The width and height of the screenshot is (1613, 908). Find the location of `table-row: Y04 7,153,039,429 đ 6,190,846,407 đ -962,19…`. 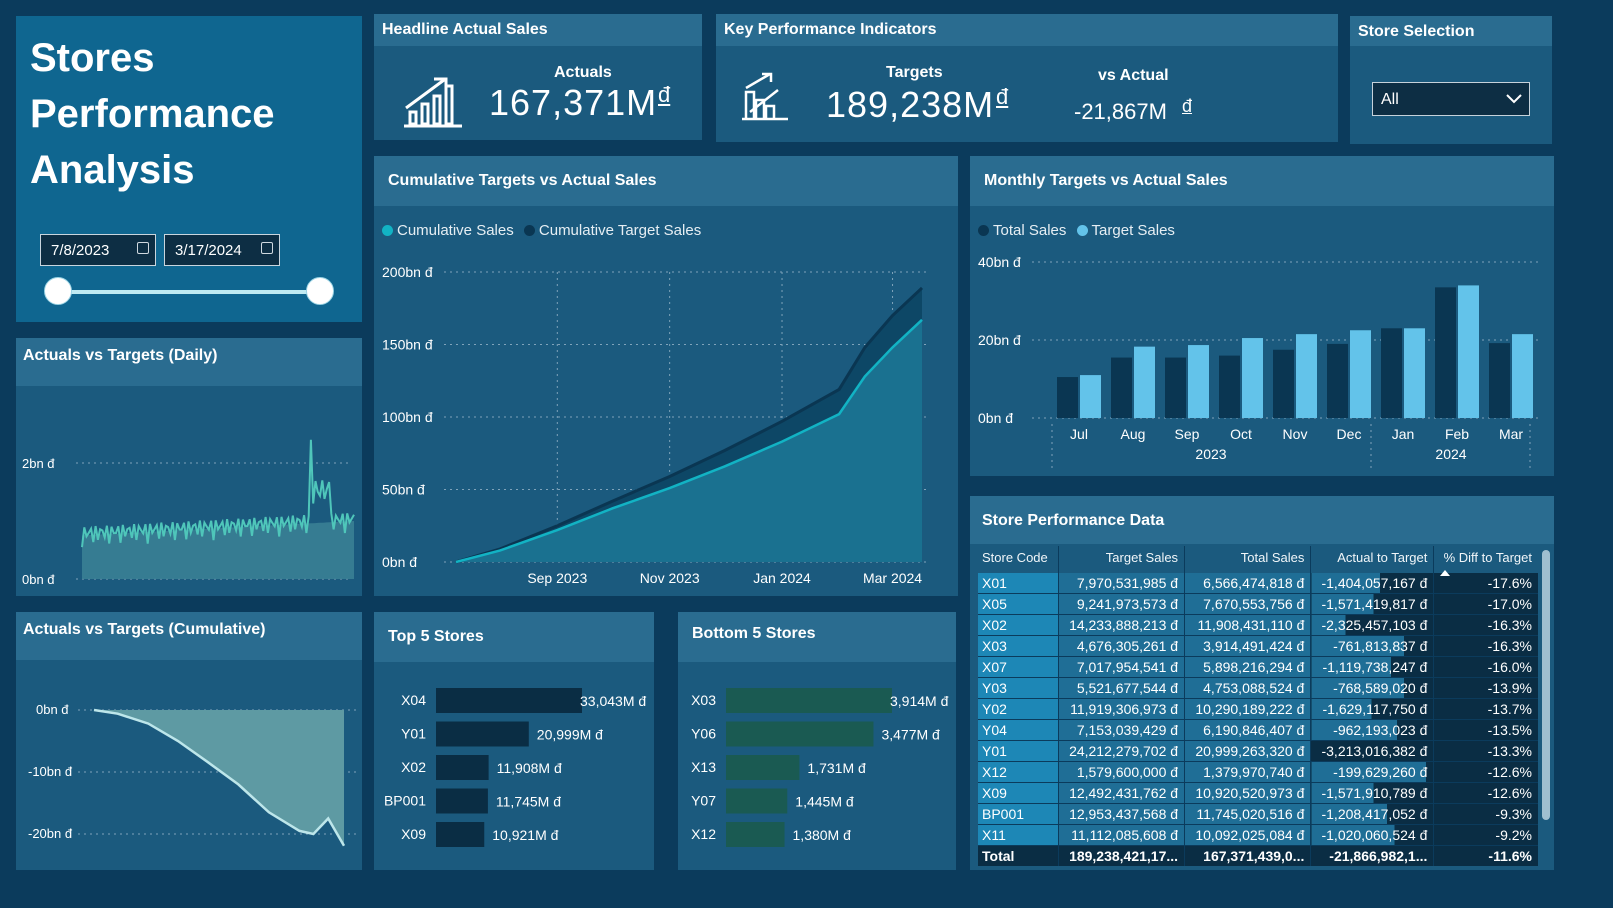

table-row: Y04 7,153,039,429 đ 6,190,846,407 đ -962,19… is located at coordinates (1258, 730).